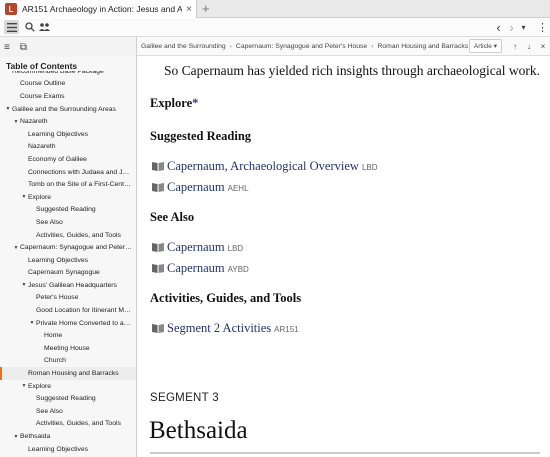  I want to click on breadcrumb-item: Galilee and the Surrounding, so click(183, 46).